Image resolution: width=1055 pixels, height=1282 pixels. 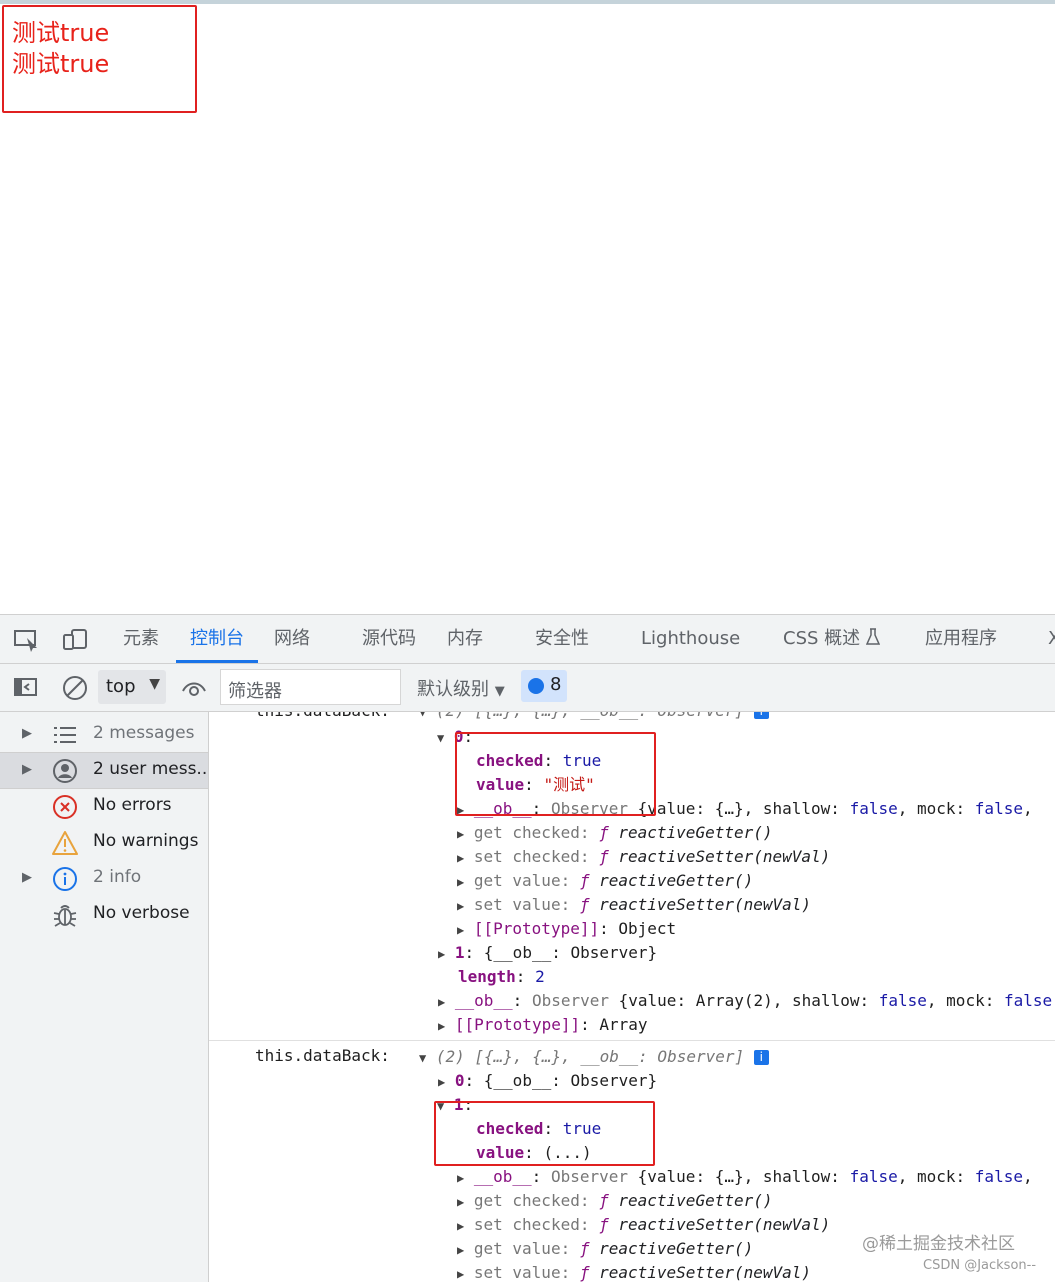 What do you see at coordinates (461, 688) in the screenshot?
I see `log-levels-dropdown: 默认级别 ▼` at bounding box center [461, 688].